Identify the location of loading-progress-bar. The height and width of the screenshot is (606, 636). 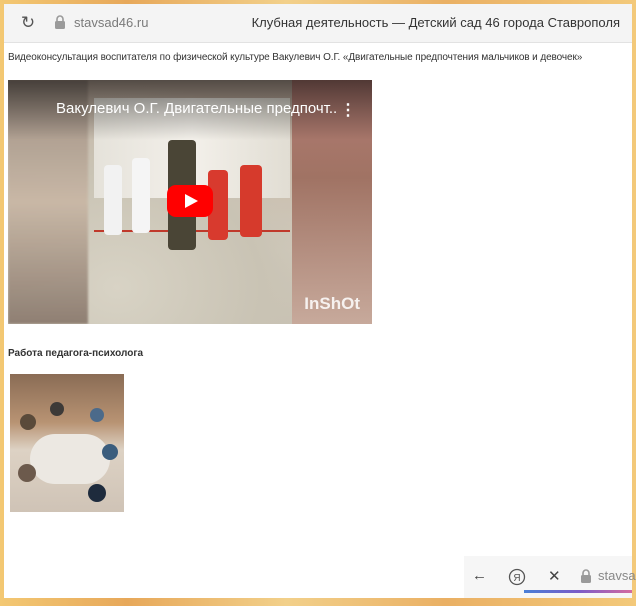
(578, 591).